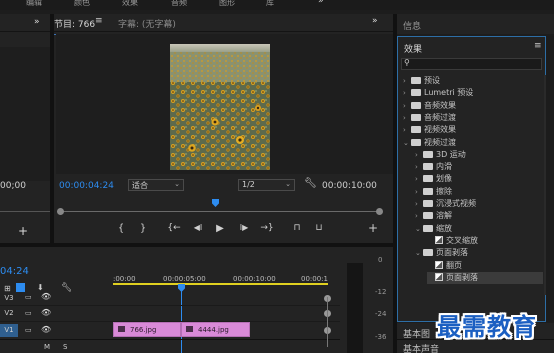  What do you see at coordinates (99, 21) in the screenshot?
I see `tab-menu-icon: ≡` at bounding box center [99, 21].